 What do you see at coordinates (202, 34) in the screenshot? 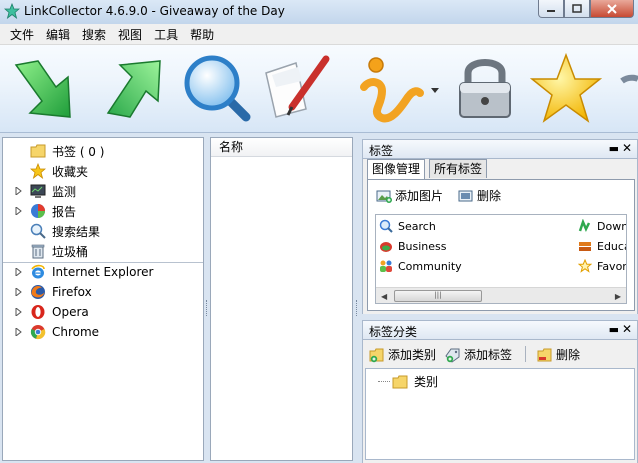
I see `menu-help: 帮助` at bounding box center [202, 34].